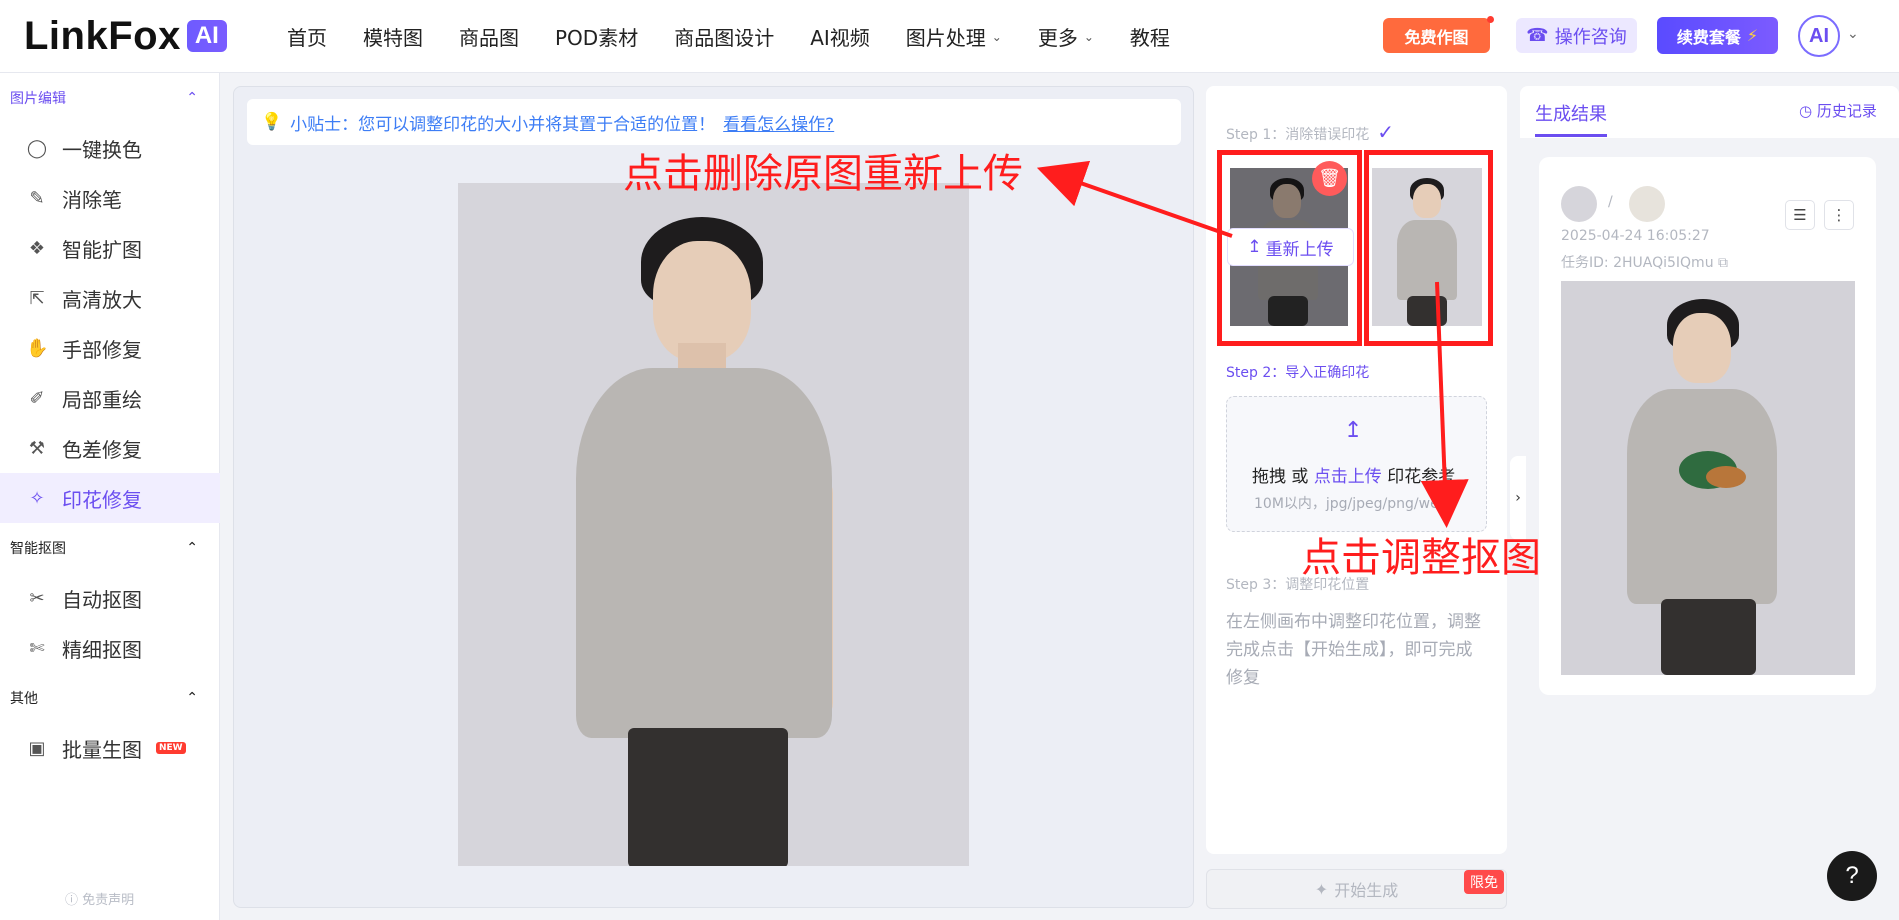 This screenshot has width=1899, height=920. I want to click on sidebar-item-recolor: ◯ 一键换色, so click(110, 148).